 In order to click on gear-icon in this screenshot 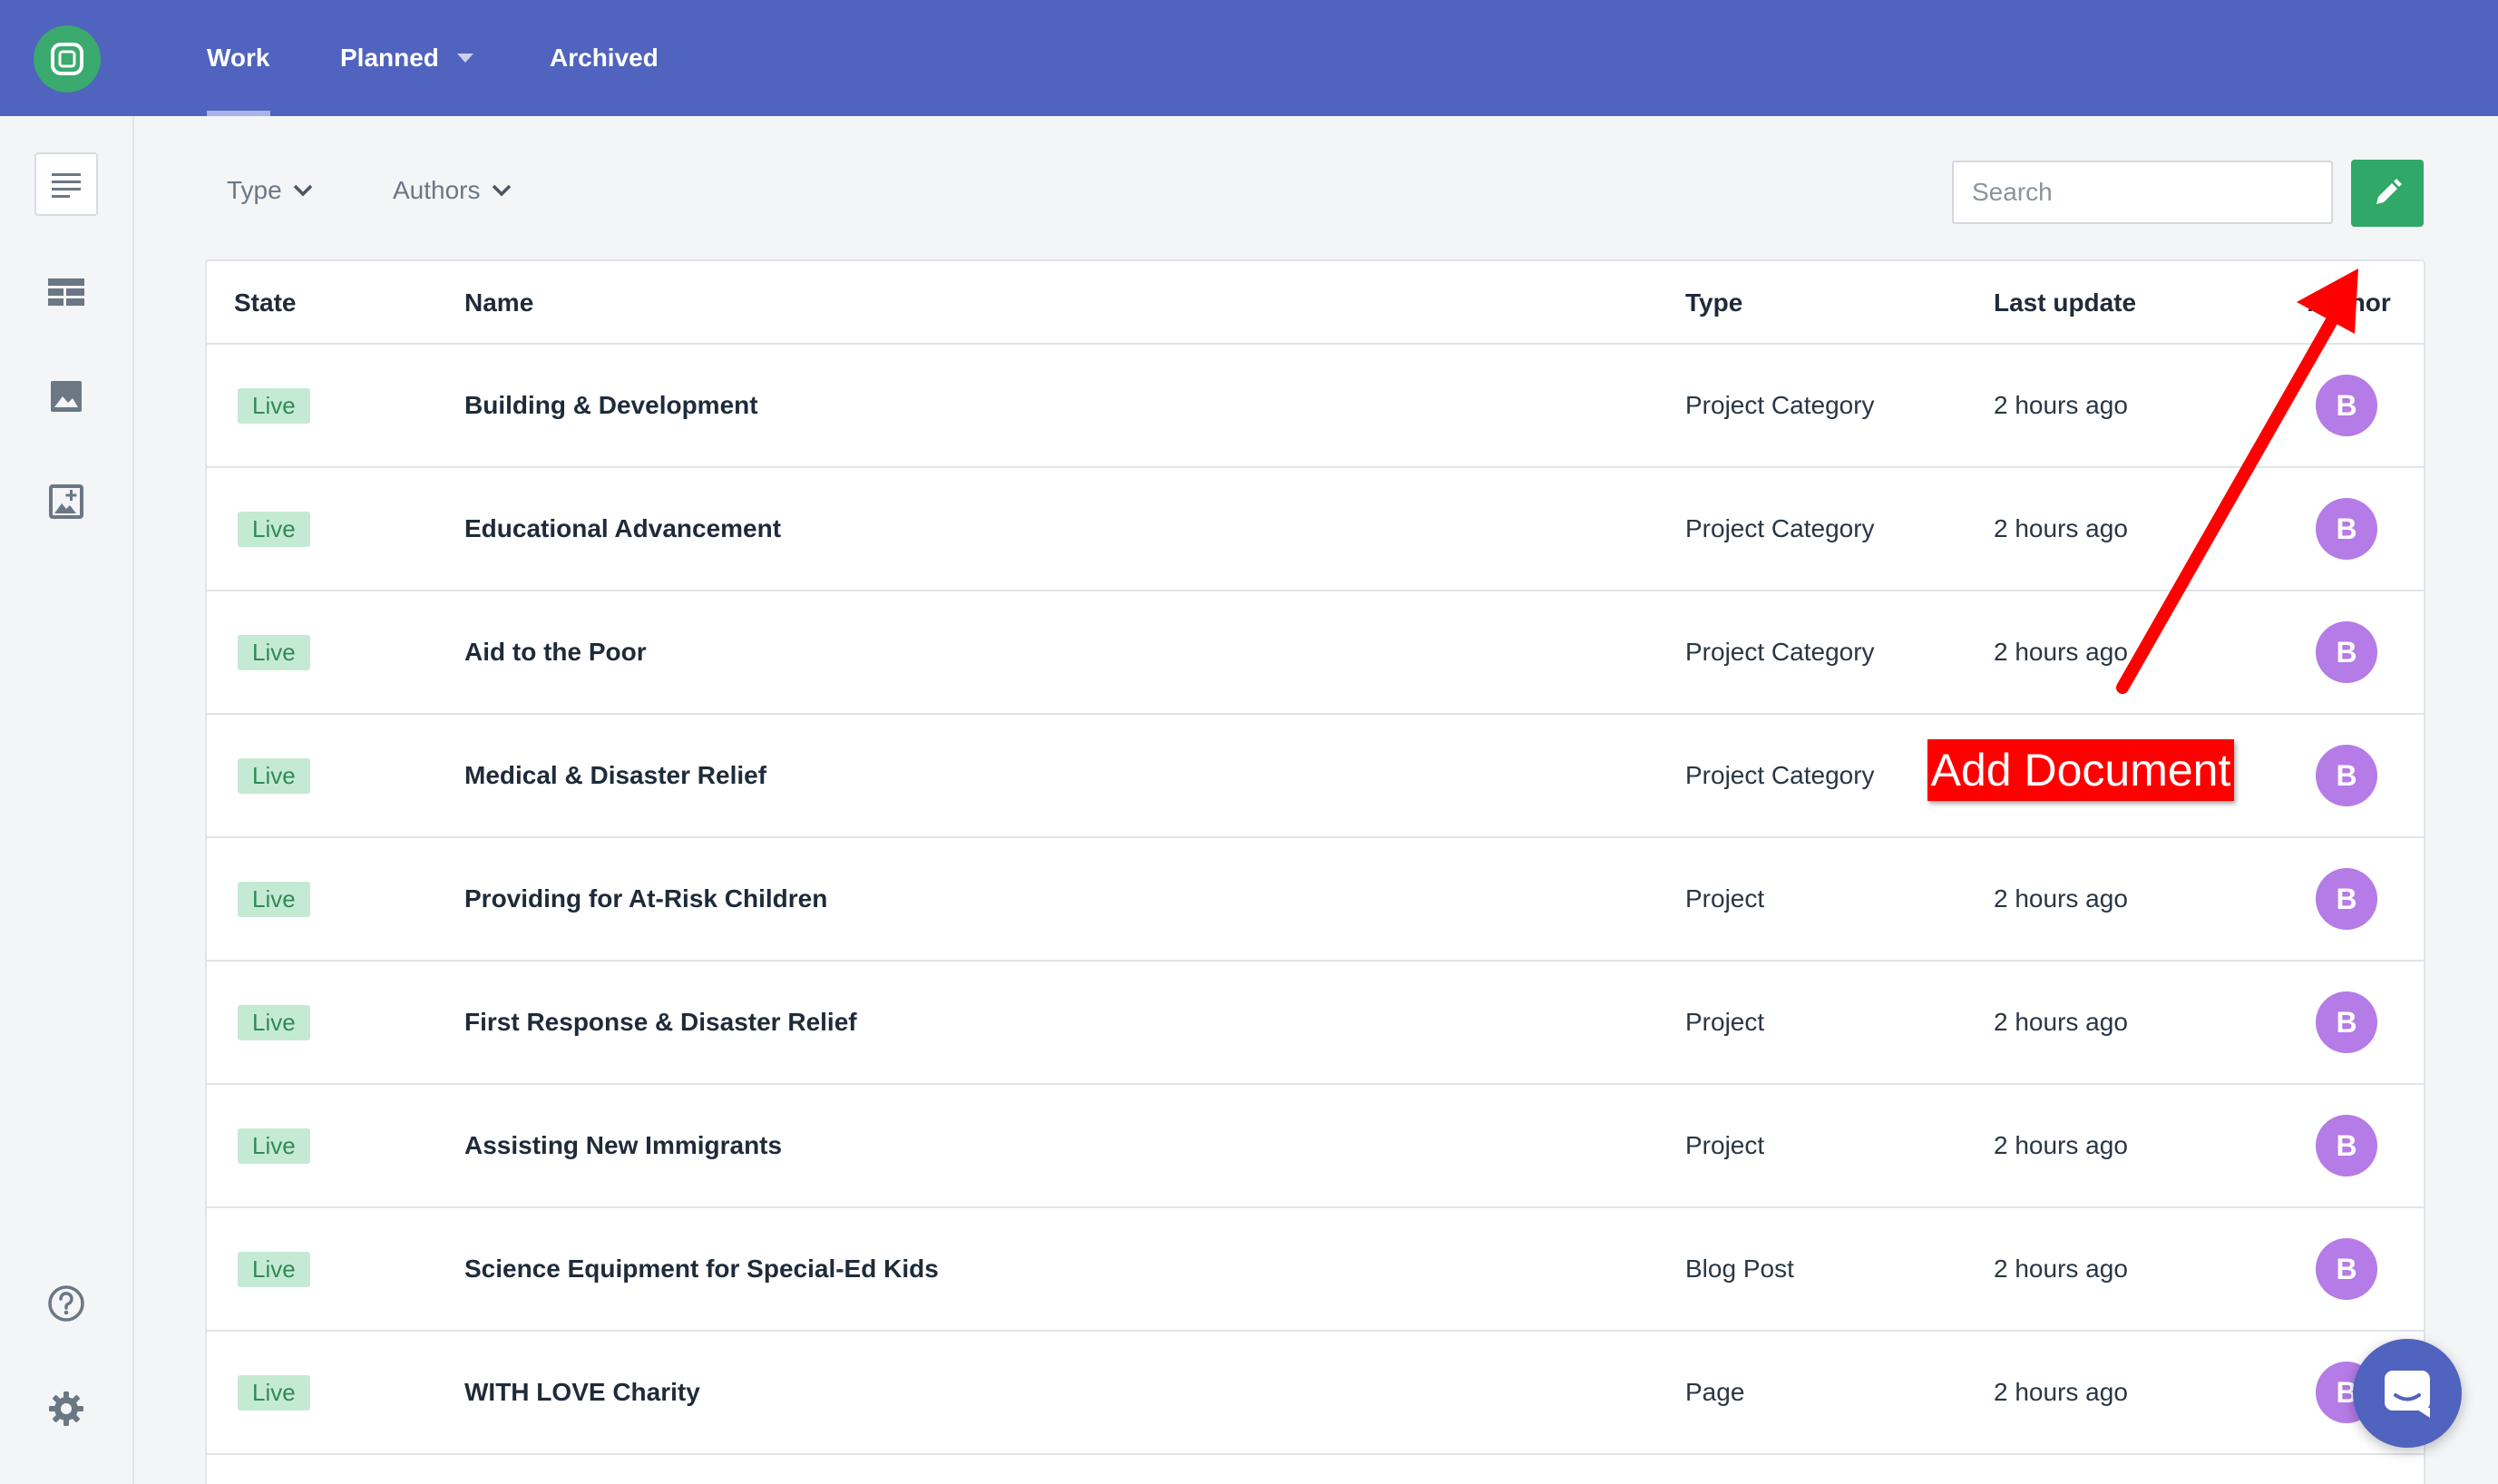, I will do `click(66, 1408)`.